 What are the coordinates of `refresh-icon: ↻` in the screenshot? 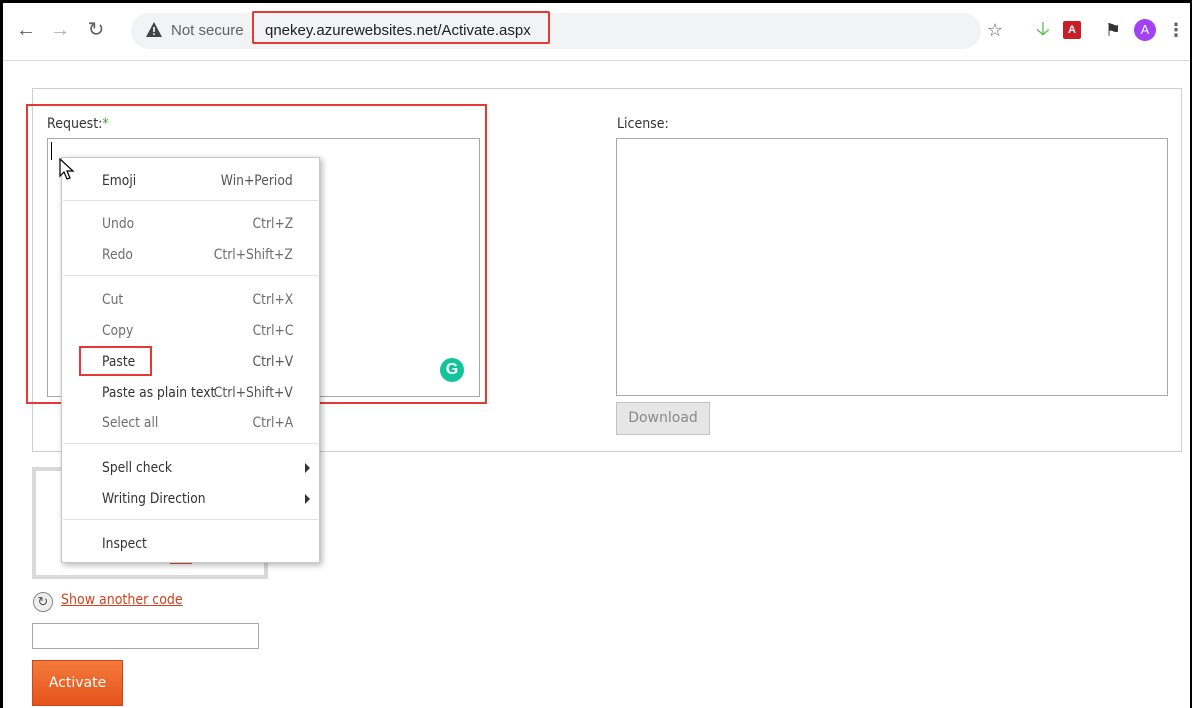 It's located at (43, 602).